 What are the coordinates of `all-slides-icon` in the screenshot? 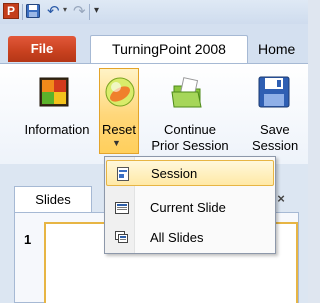 It's located at (122, 238).